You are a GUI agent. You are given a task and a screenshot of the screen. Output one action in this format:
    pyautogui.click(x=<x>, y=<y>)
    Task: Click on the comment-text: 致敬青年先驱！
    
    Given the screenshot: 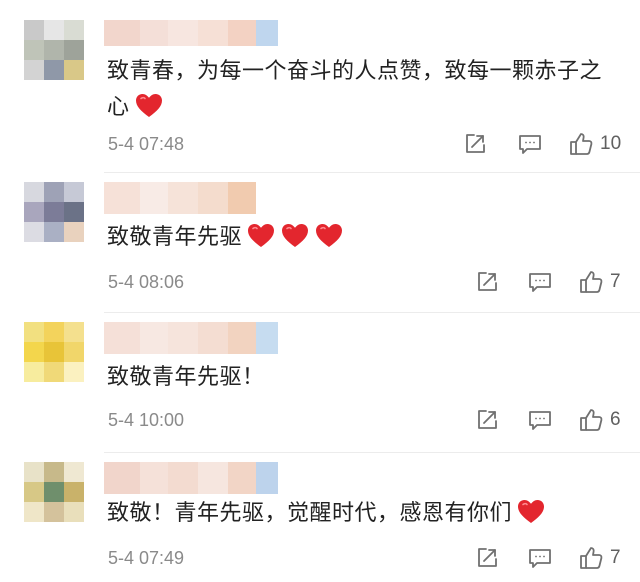 What is the action you would take?
    pyautogui.click(x=186, y=377)
    